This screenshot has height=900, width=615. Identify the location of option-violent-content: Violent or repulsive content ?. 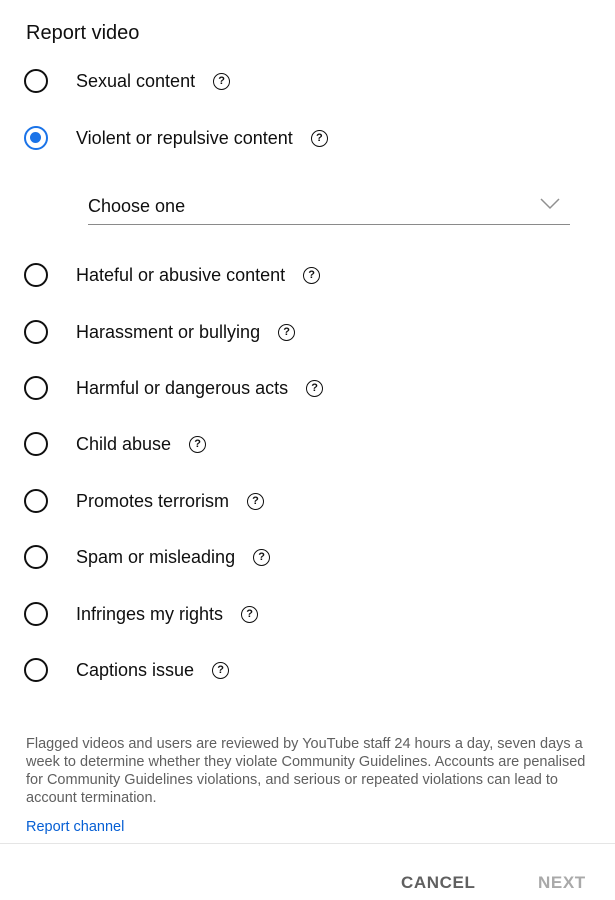
(176, 138).